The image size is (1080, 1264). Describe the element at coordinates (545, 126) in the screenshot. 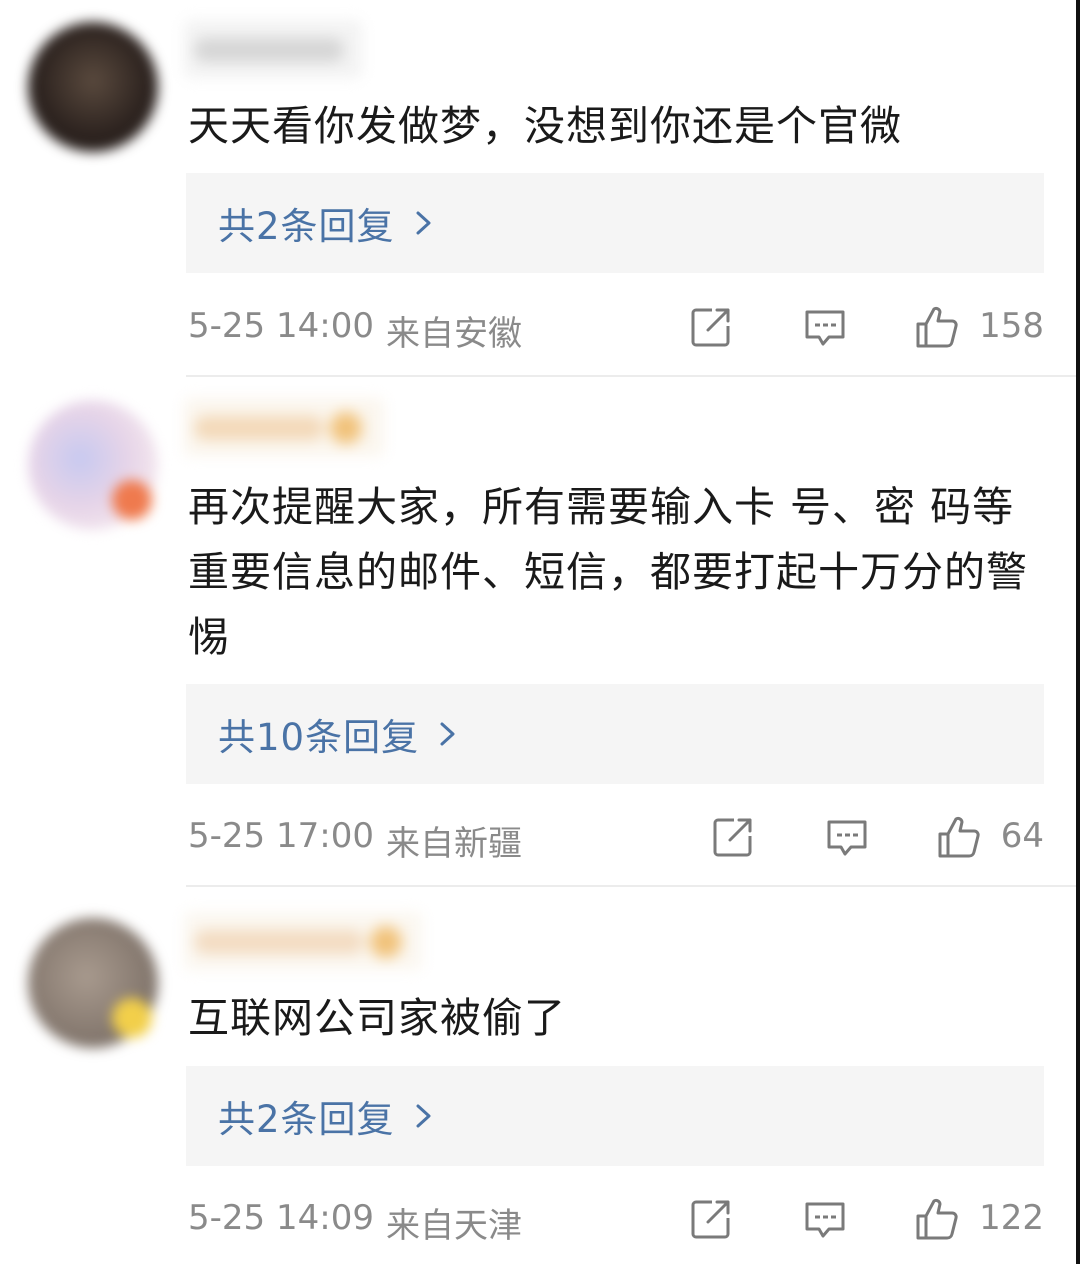

I see `comment-text: 天天看你发做梦，没想到你还是个官微` at that location.